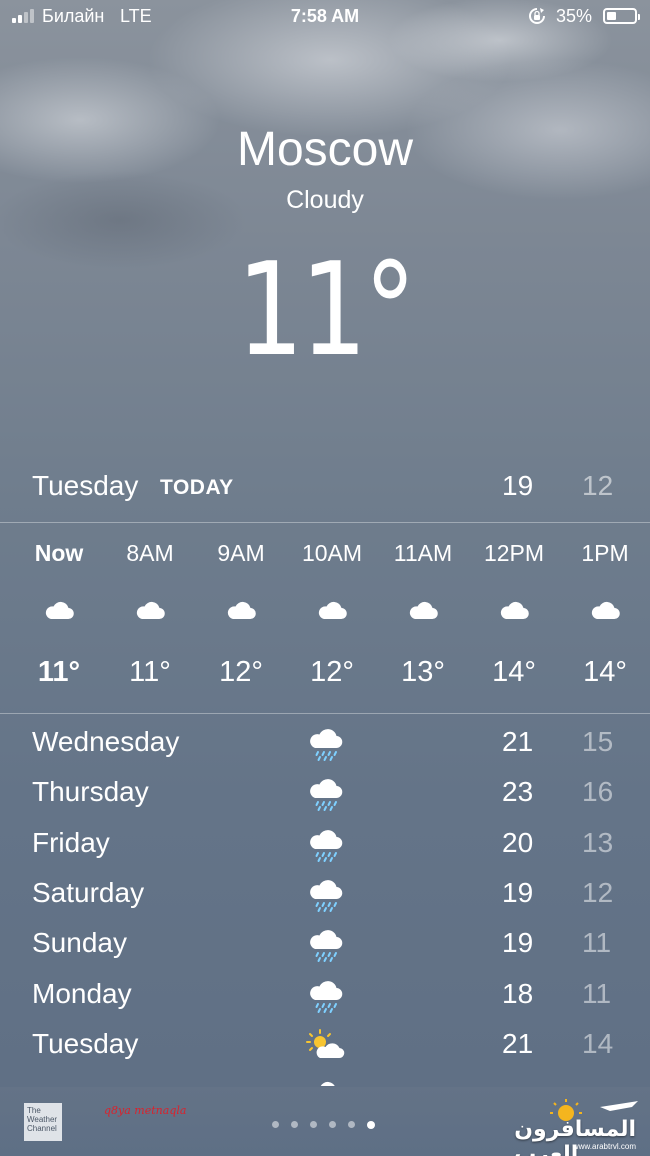  I want to click on hour-time: Now, so click(59, 553).